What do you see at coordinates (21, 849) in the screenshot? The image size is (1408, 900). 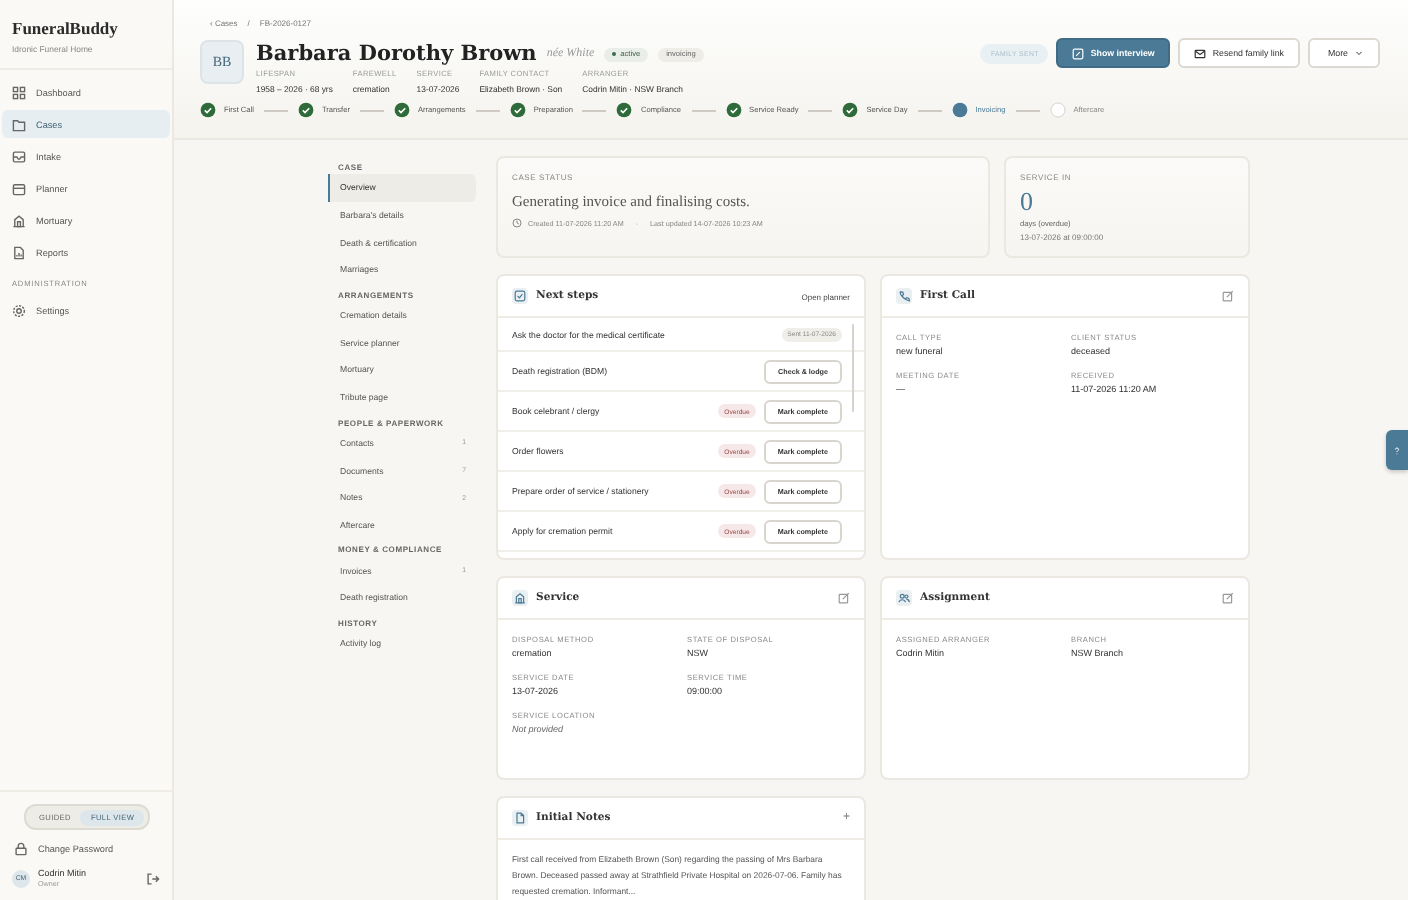 I see `lock-icon` at bounding box center [21, 849].